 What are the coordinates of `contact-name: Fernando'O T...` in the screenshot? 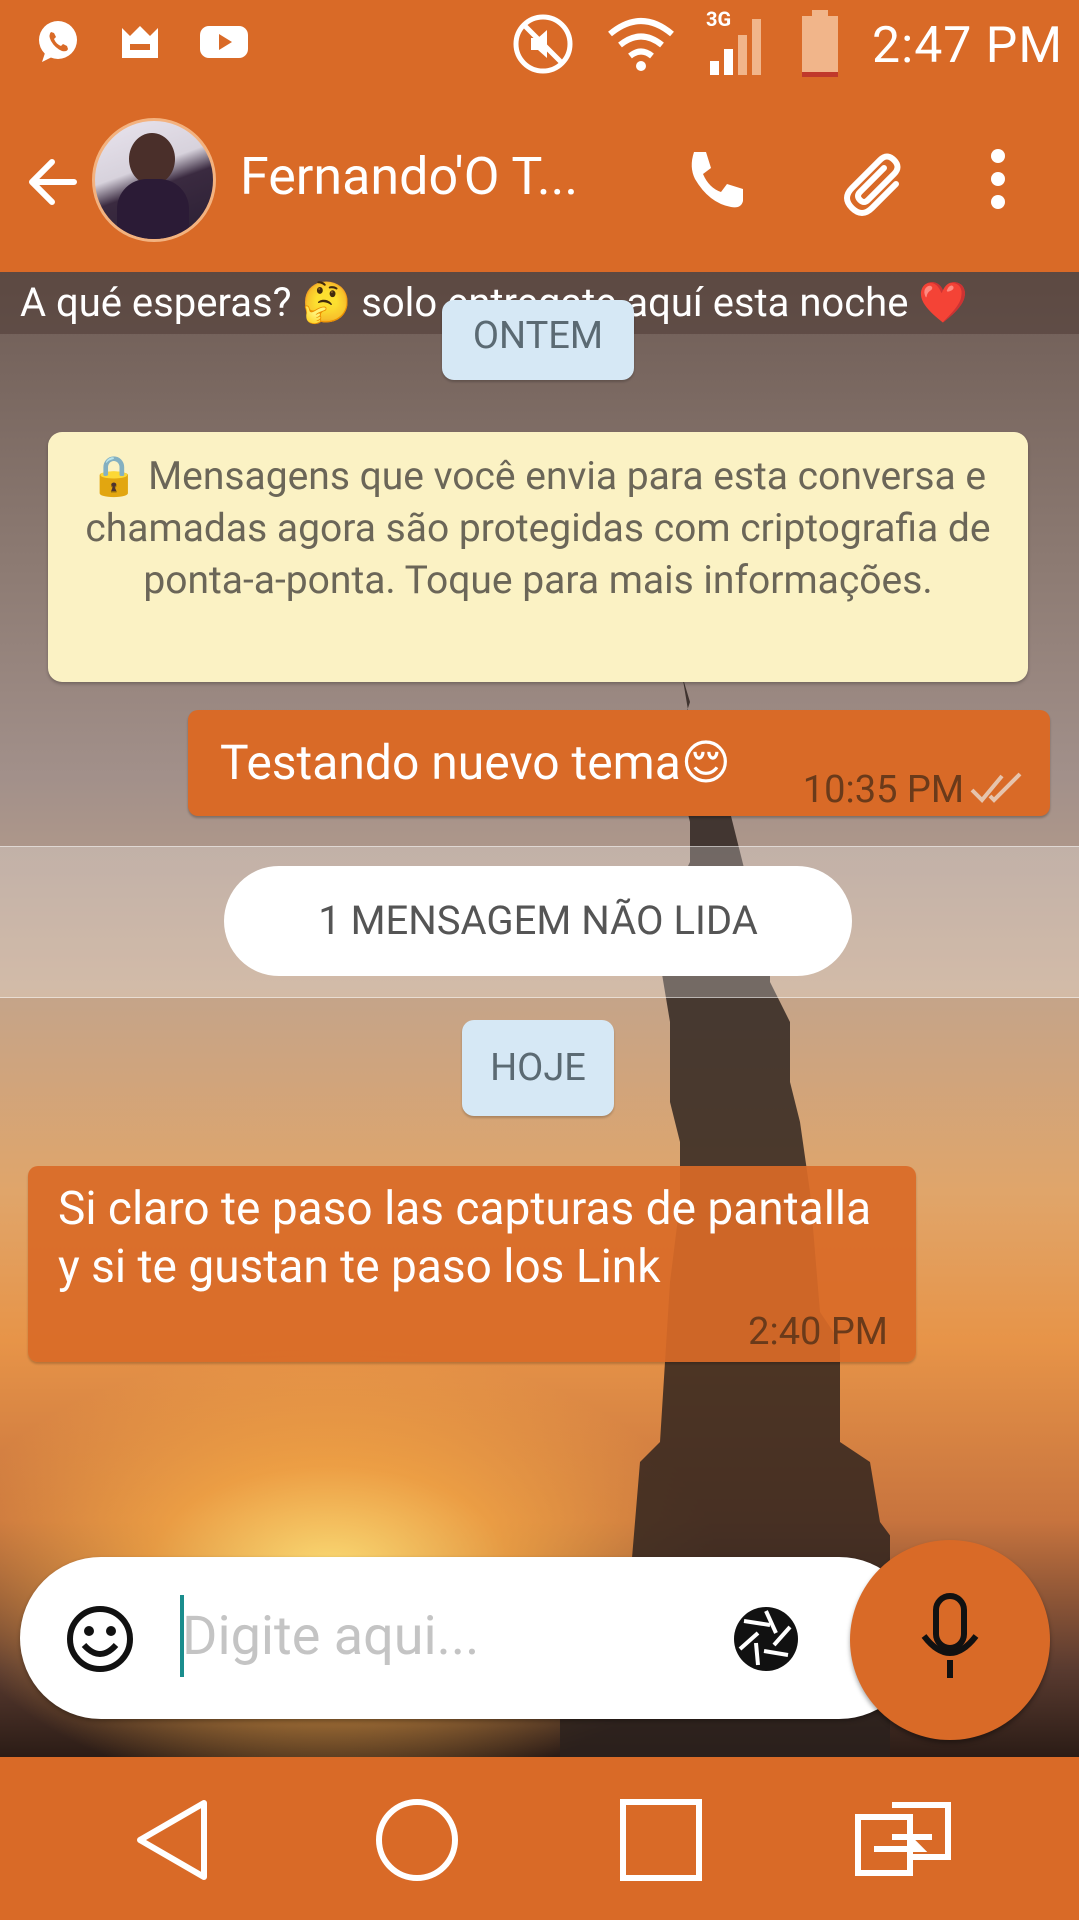 It's located at (409, 176).